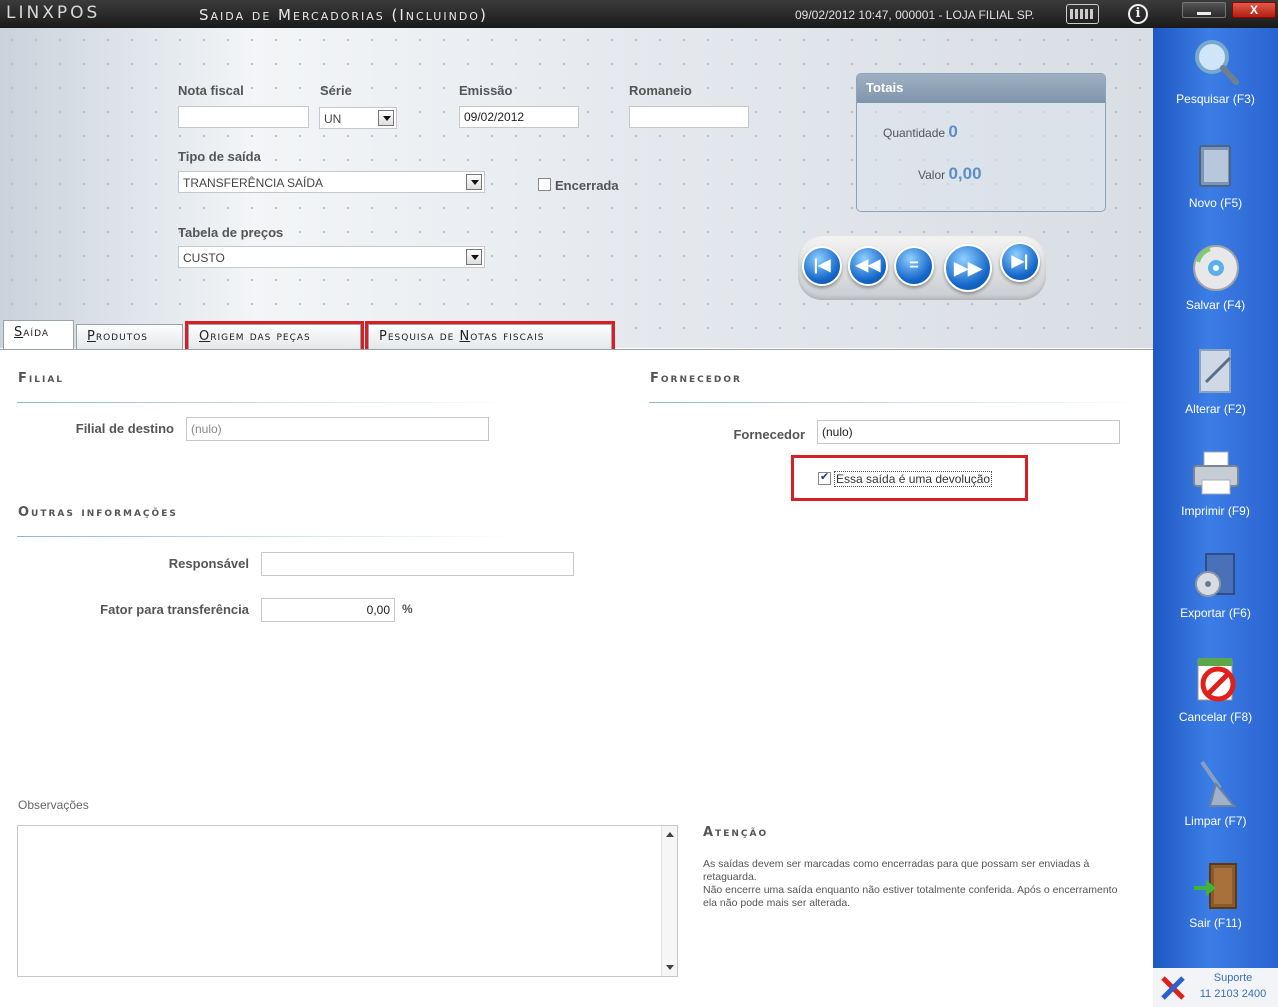  I want to click on support-phone: 11 2103 2400, so click(1233, 994).